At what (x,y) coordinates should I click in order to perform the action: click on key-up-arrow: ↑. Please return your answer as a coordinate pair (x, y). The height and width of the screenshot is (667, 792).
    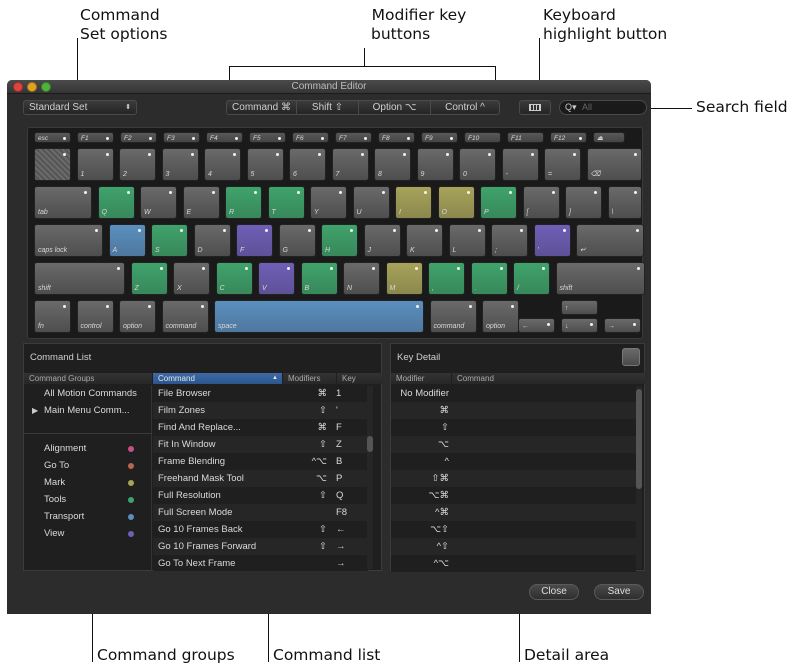
    Looking at the image, I should click on (579, 307).